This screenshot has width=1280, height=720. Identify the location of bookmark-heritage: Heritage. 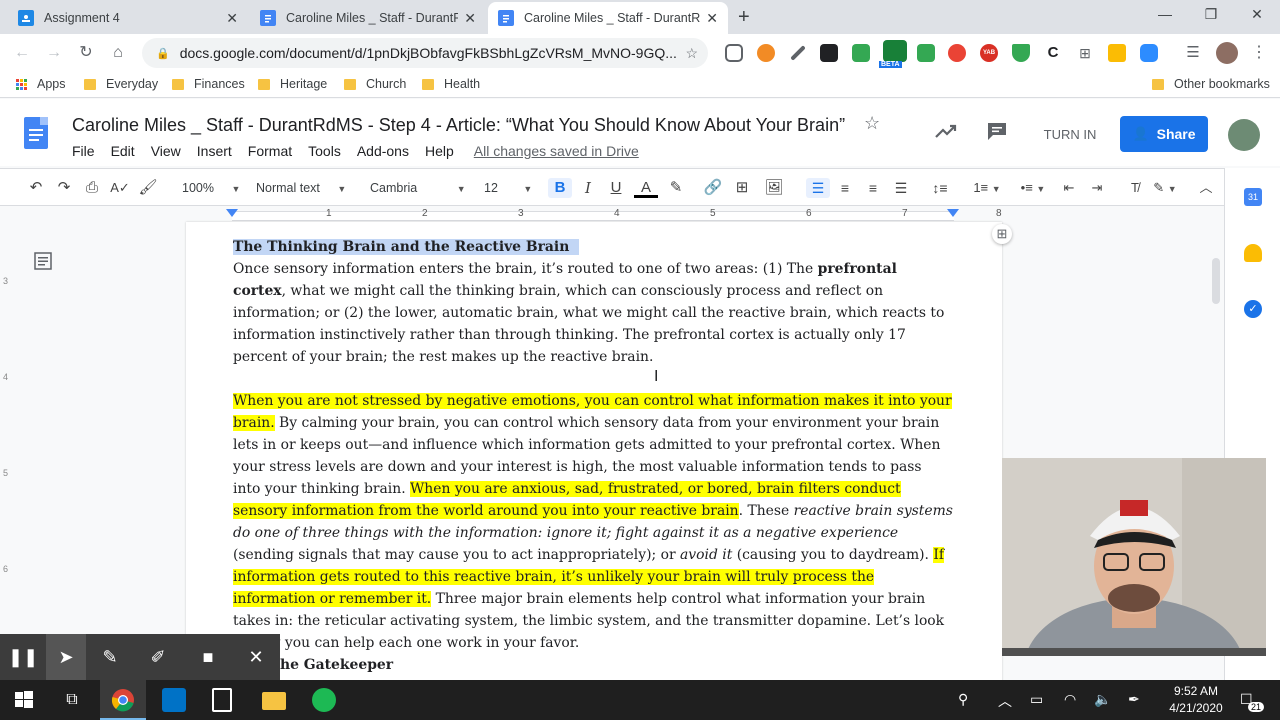
(292, 84).